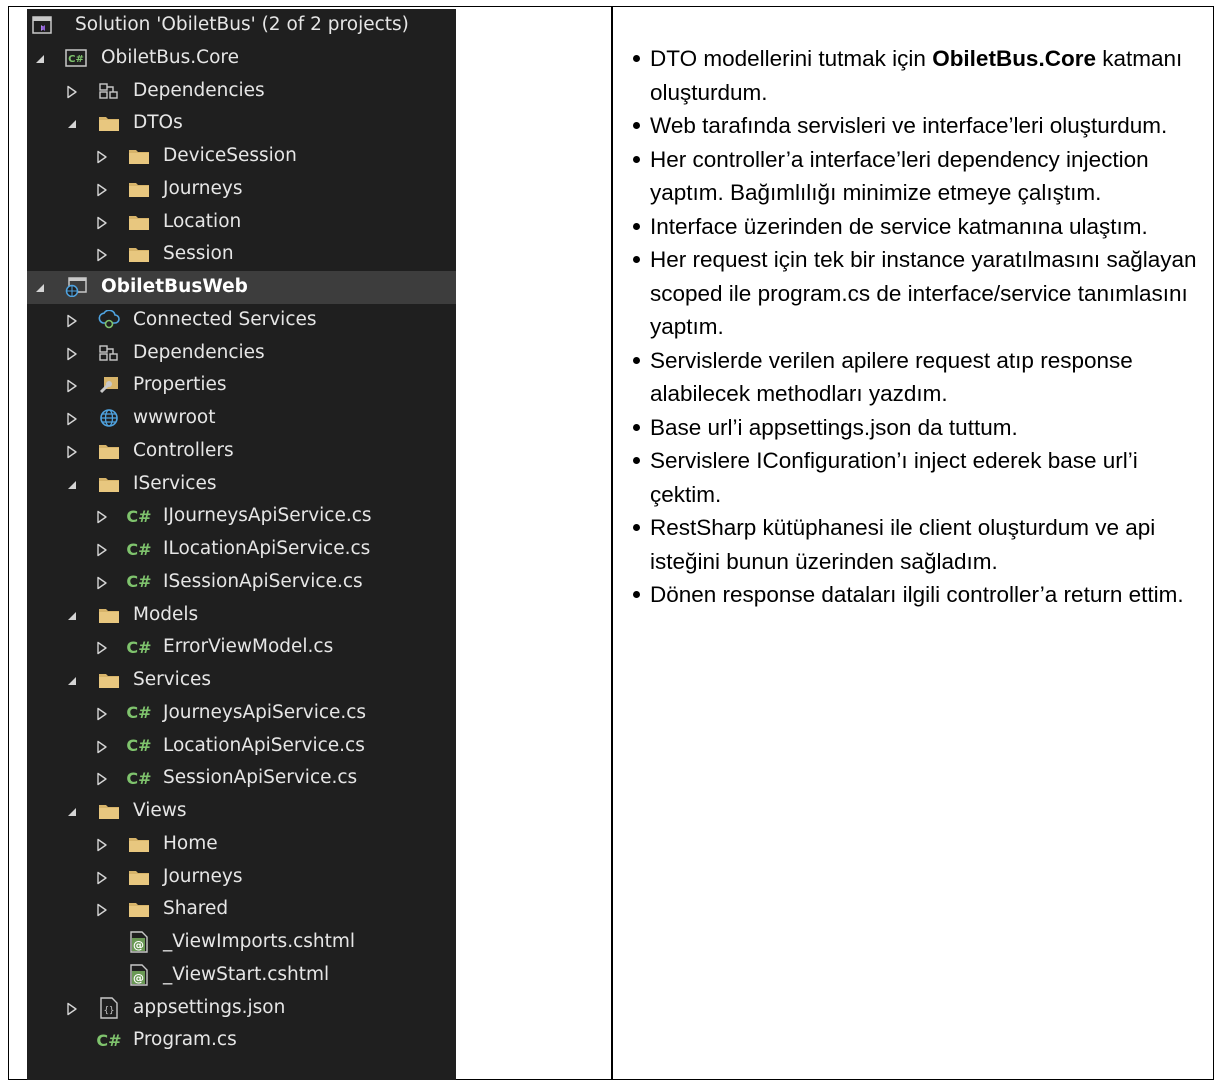  What do you see at coordinates (230, 155) in the screenshot?
I see `tree-item-label: DeviceSession` at bounding box center [230, 155].